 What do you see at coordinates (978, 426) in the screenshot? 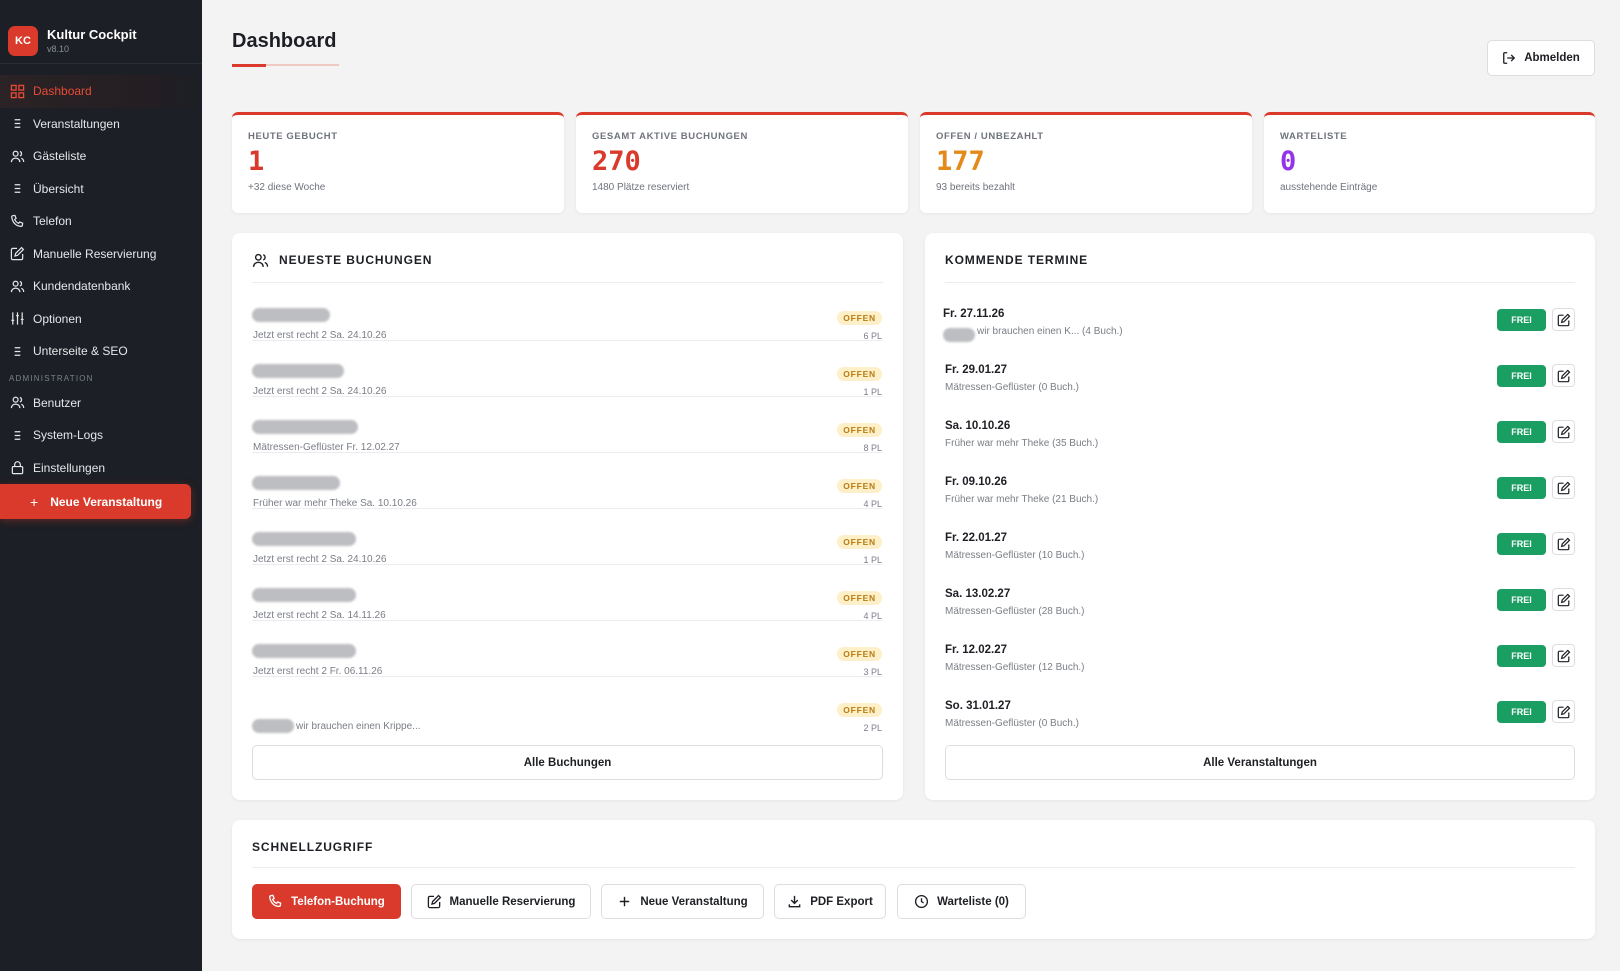
I see `event-date: Sa. 10.10.26` at bounding box center [978, 426].